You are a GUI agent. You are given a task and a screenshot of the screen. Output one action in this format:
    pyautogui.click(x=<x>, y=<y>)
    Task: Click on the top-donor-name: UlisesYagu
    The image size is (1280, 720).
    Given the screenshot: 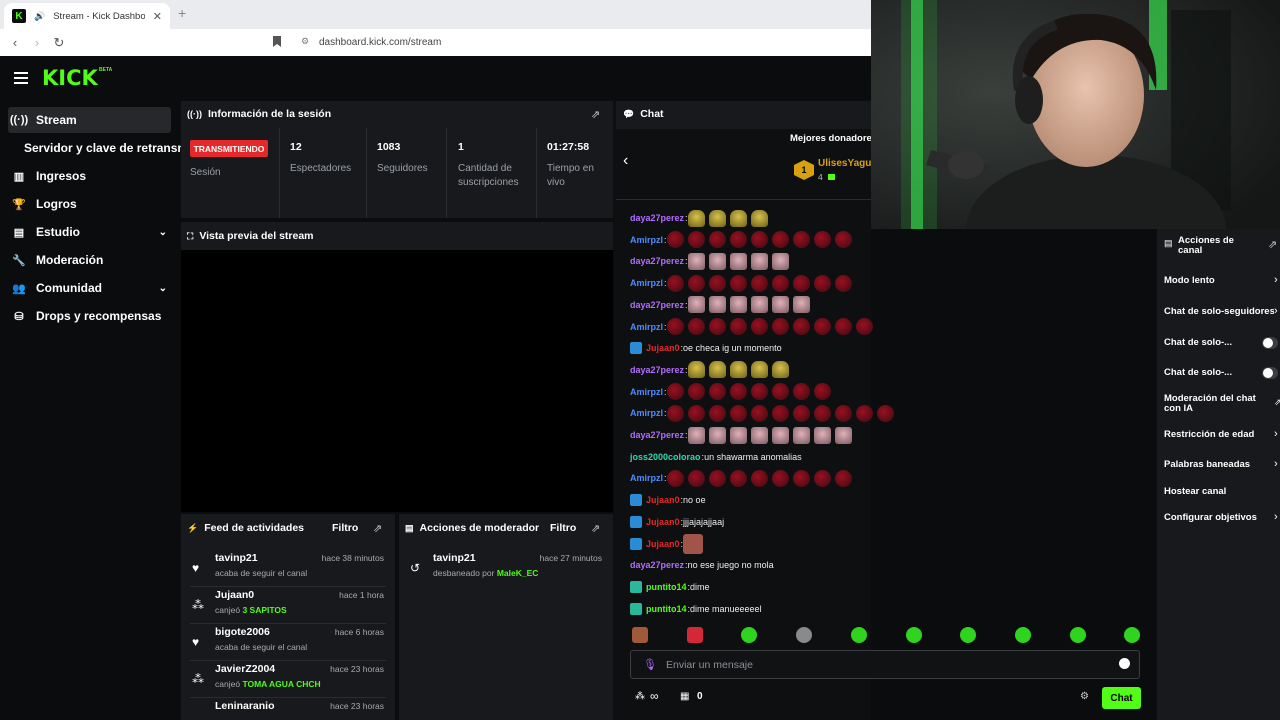 What is the action you would take?
    pyautogui.click(x=844, y=163)
    